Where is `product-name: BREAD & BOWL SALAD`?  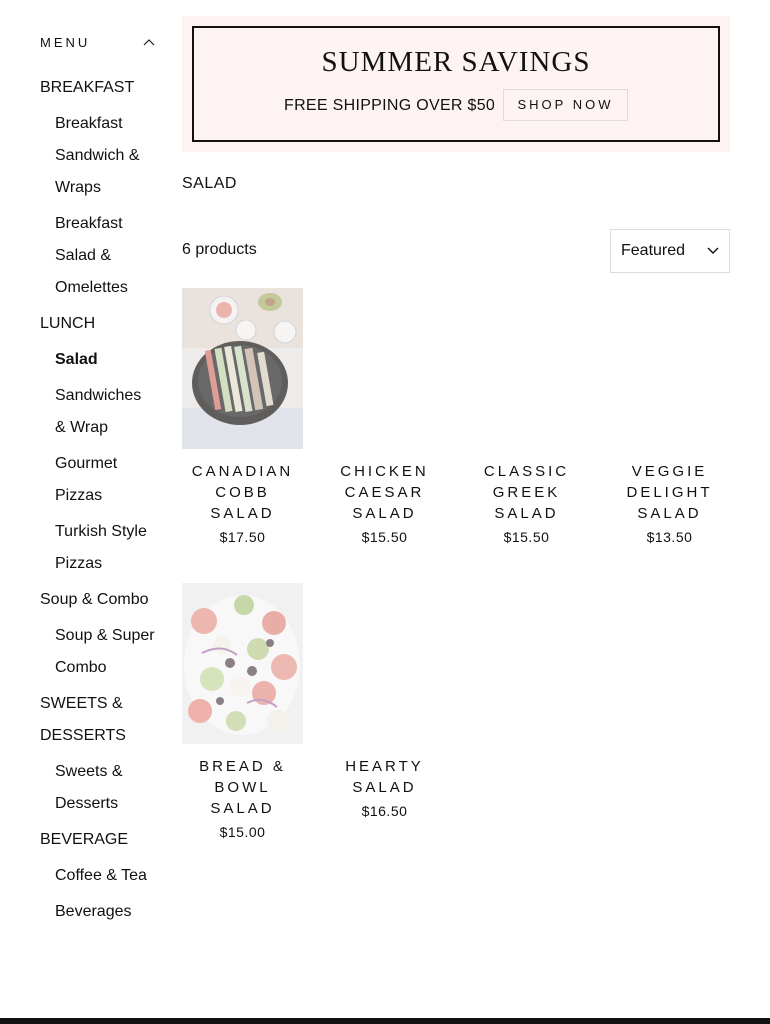 product-name: BREAD & BOWL SALAD is located at coordinates (242, 787).